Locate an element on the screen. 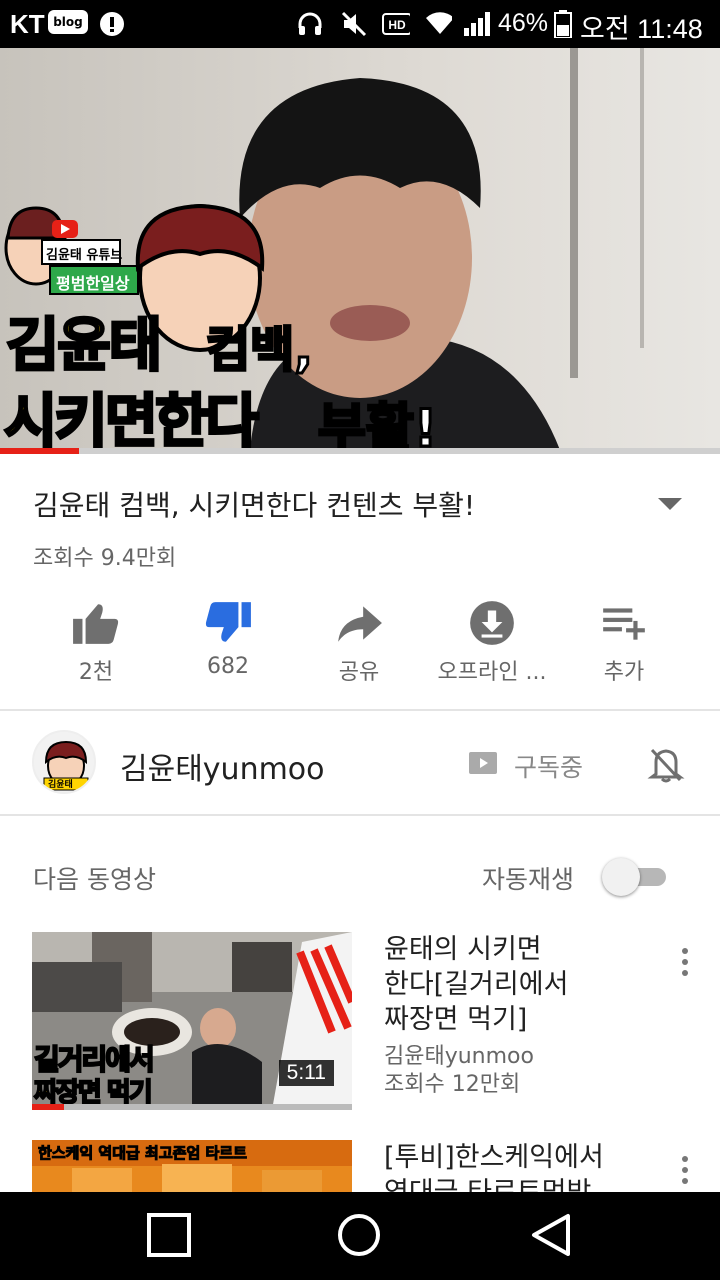 This screenshot has width=720, height=1280. like-count: 2천 is located at coordinates (96, 672).